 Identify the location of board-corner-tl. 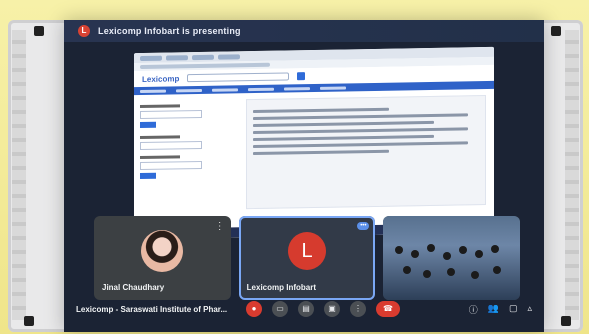
(39, 31).